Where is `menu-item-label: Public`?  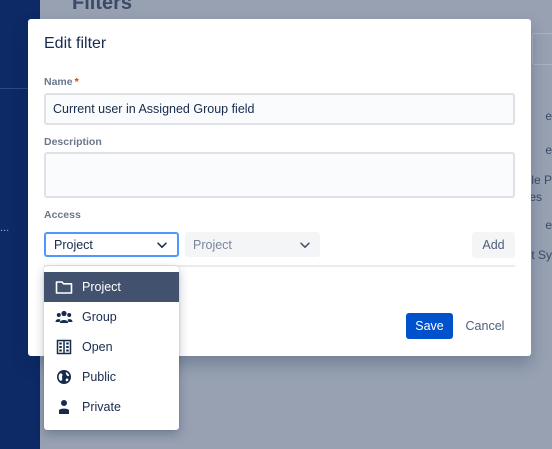 menu-item-label: Public is located at coordinates (99, 377).